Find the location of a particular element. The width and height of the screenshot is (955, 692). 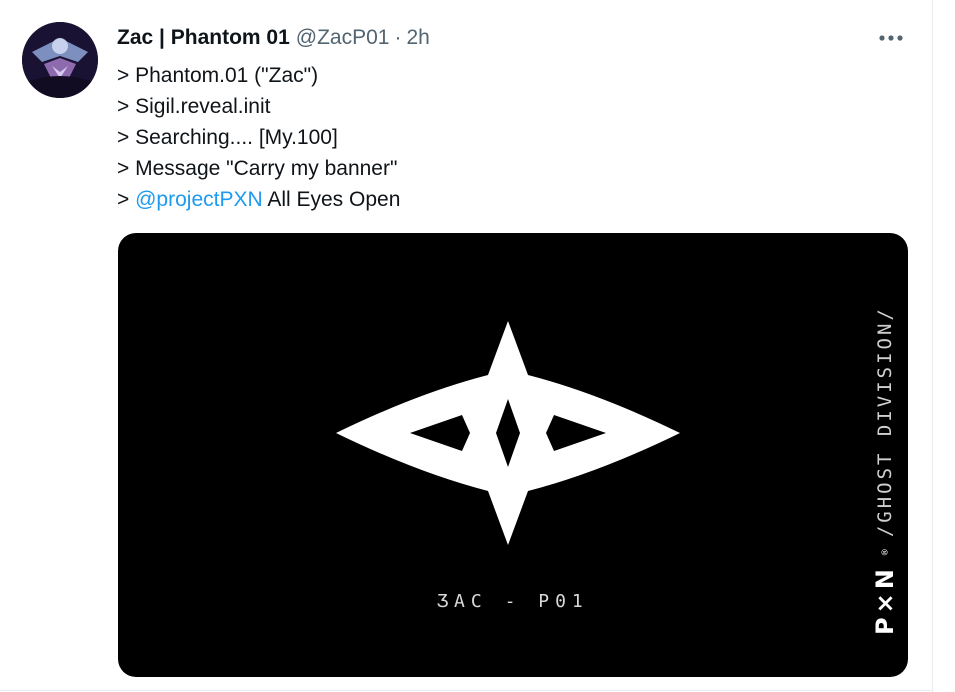

more-options-button is located at coordinates (891, 38).